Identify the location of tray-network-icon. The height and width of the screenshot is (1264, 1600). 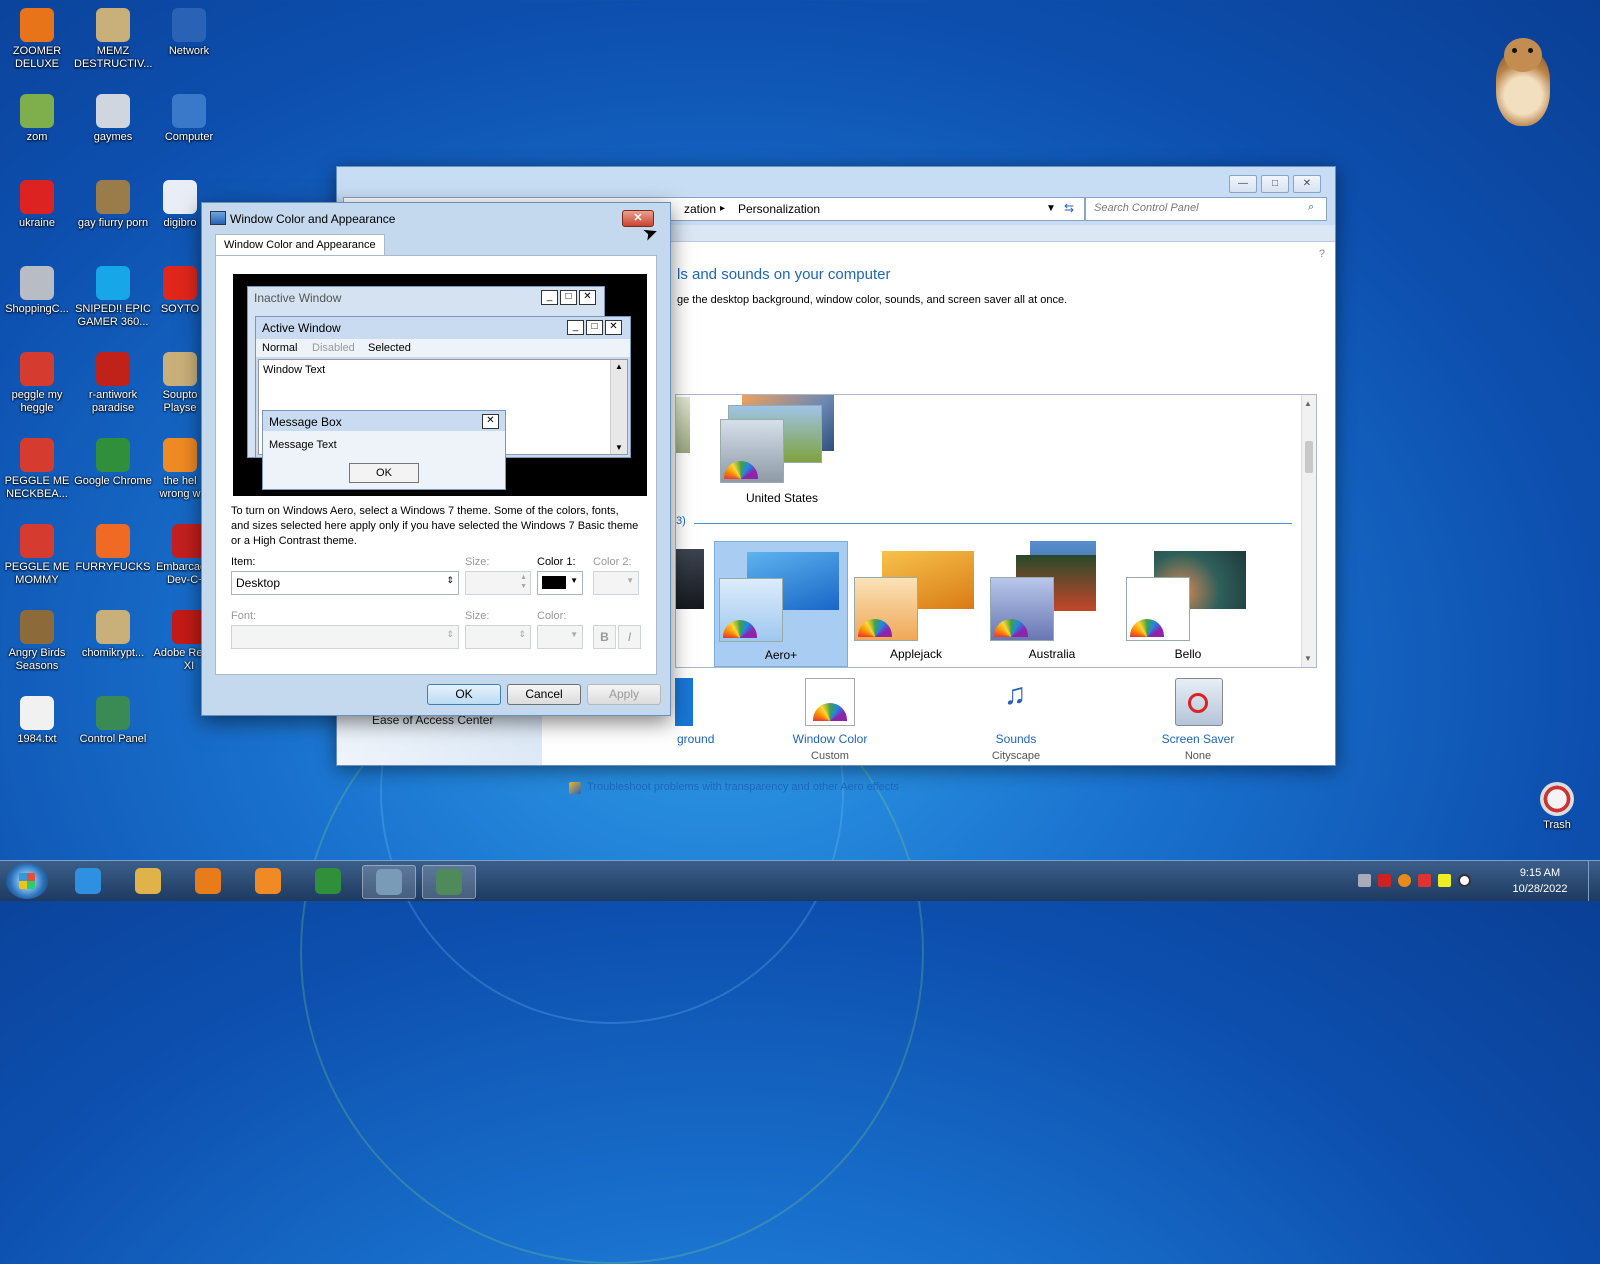
(1444, 880).